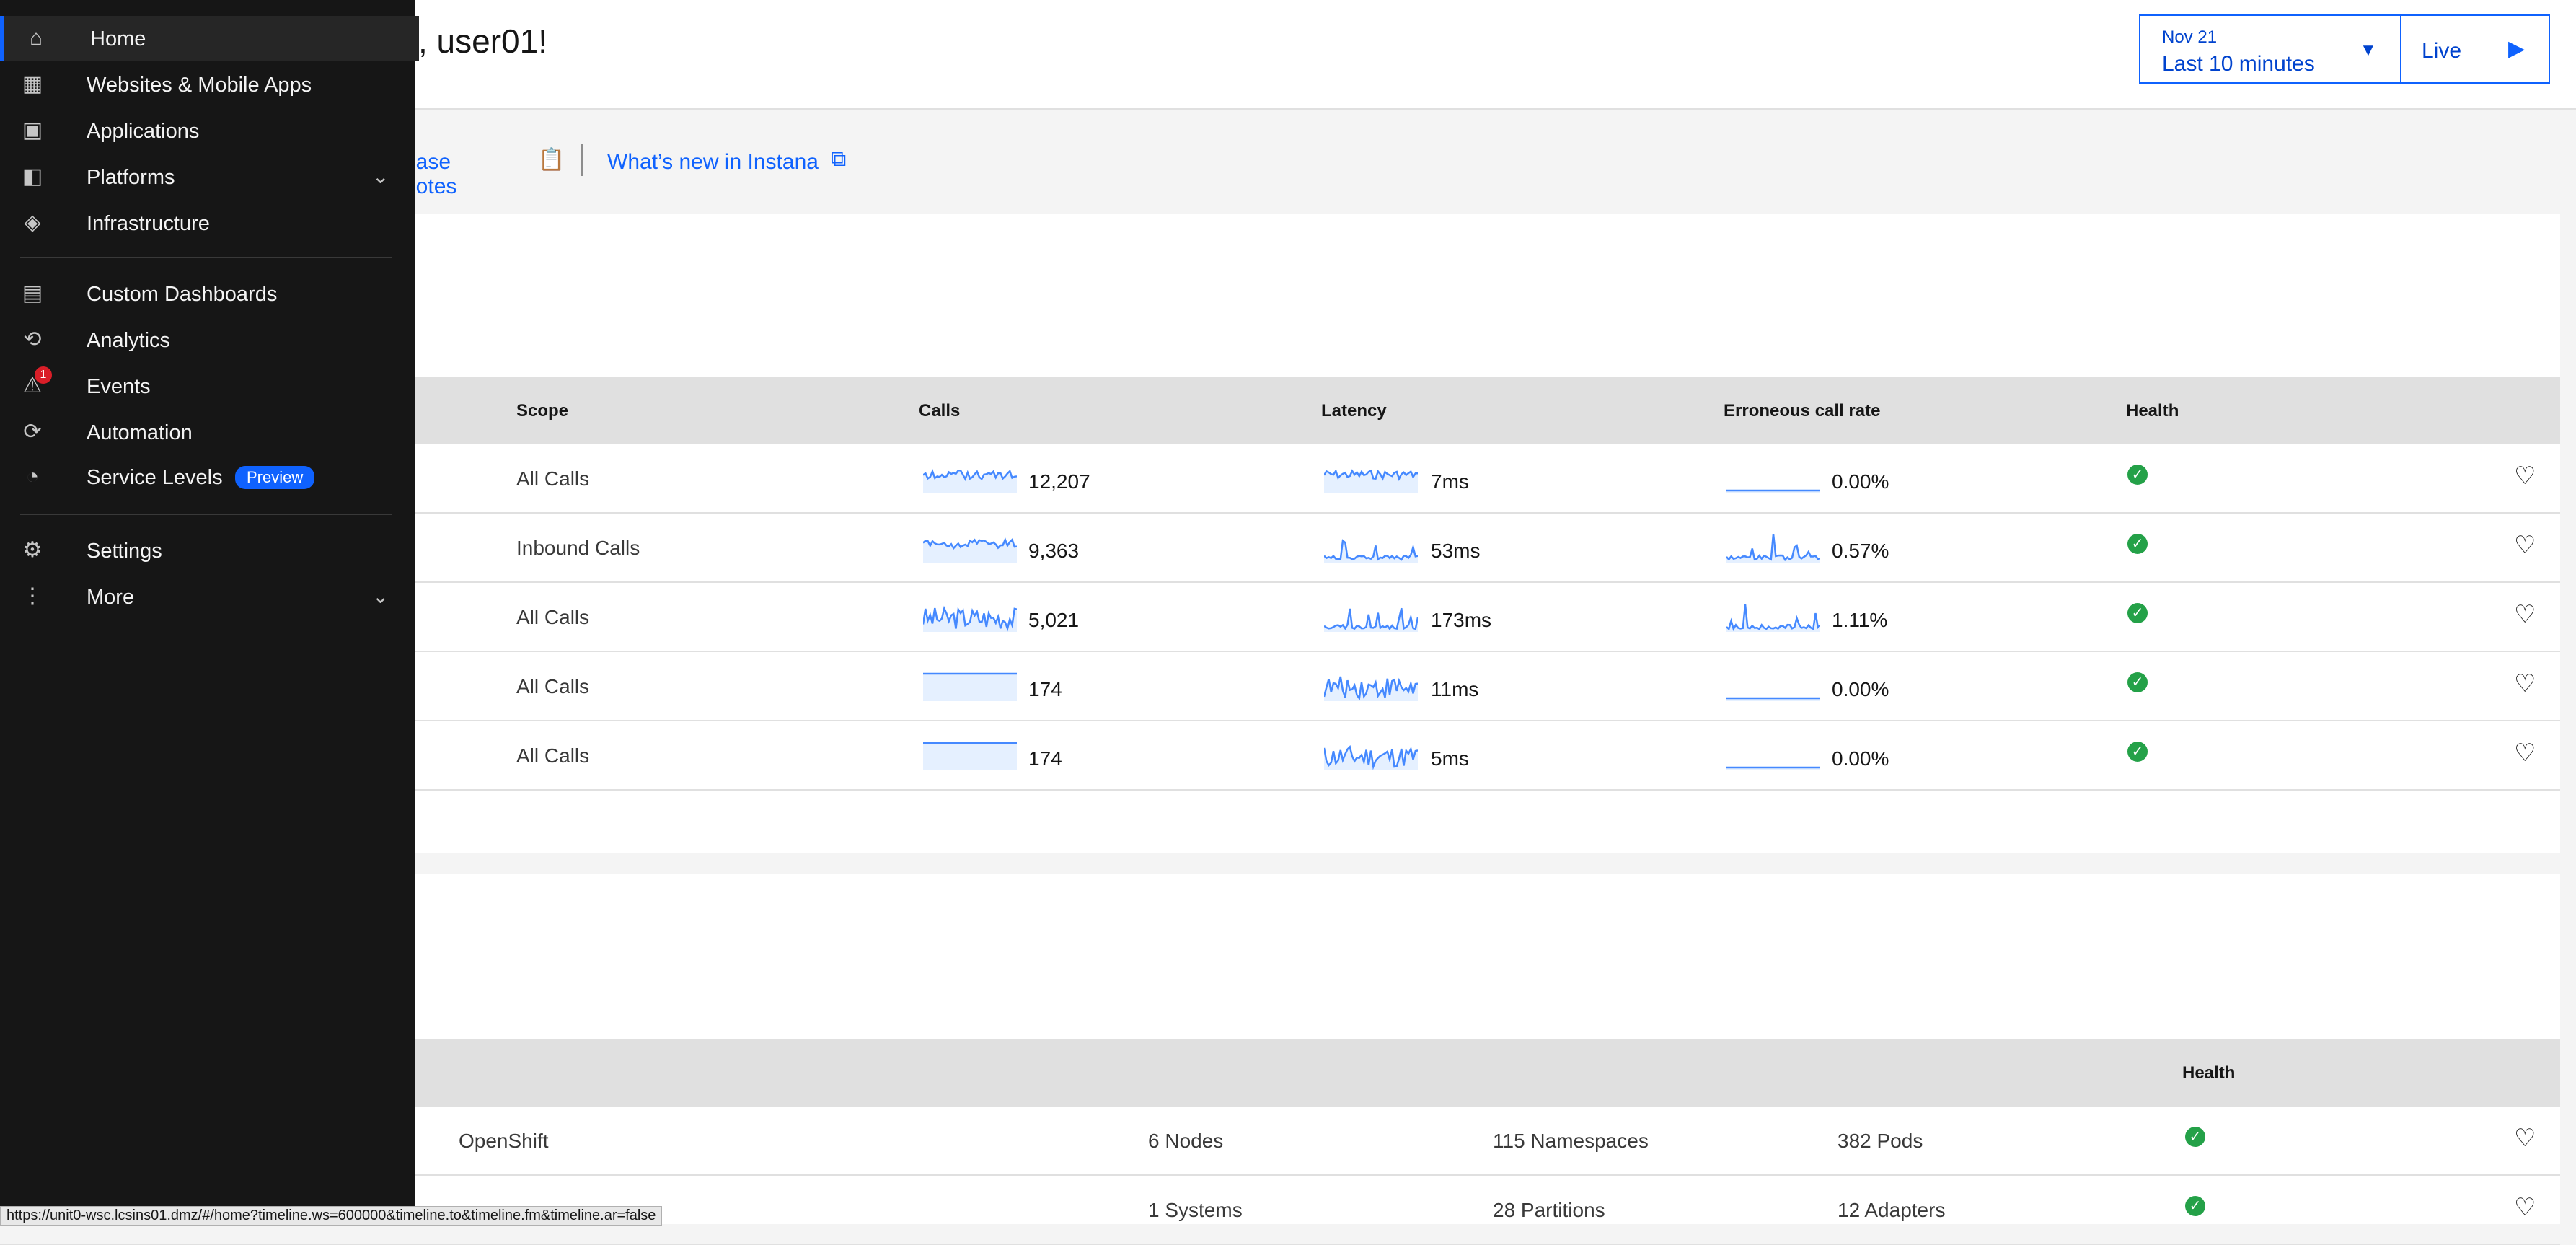 This screenshot has height=1245, width=2576. Describe the element at coordinates (1456, 551) in the screenshot. I see `latency-value: 53ms` at that location.